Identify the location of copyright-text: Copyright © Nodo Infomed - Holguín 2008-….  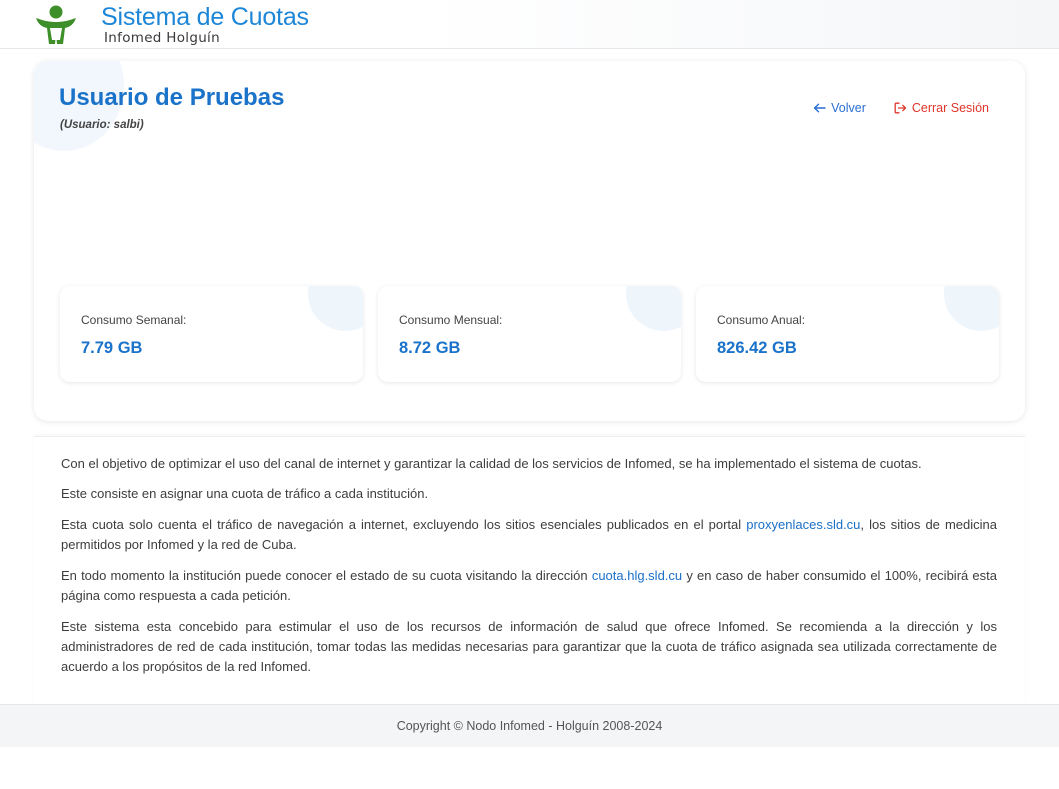
(529, 726).